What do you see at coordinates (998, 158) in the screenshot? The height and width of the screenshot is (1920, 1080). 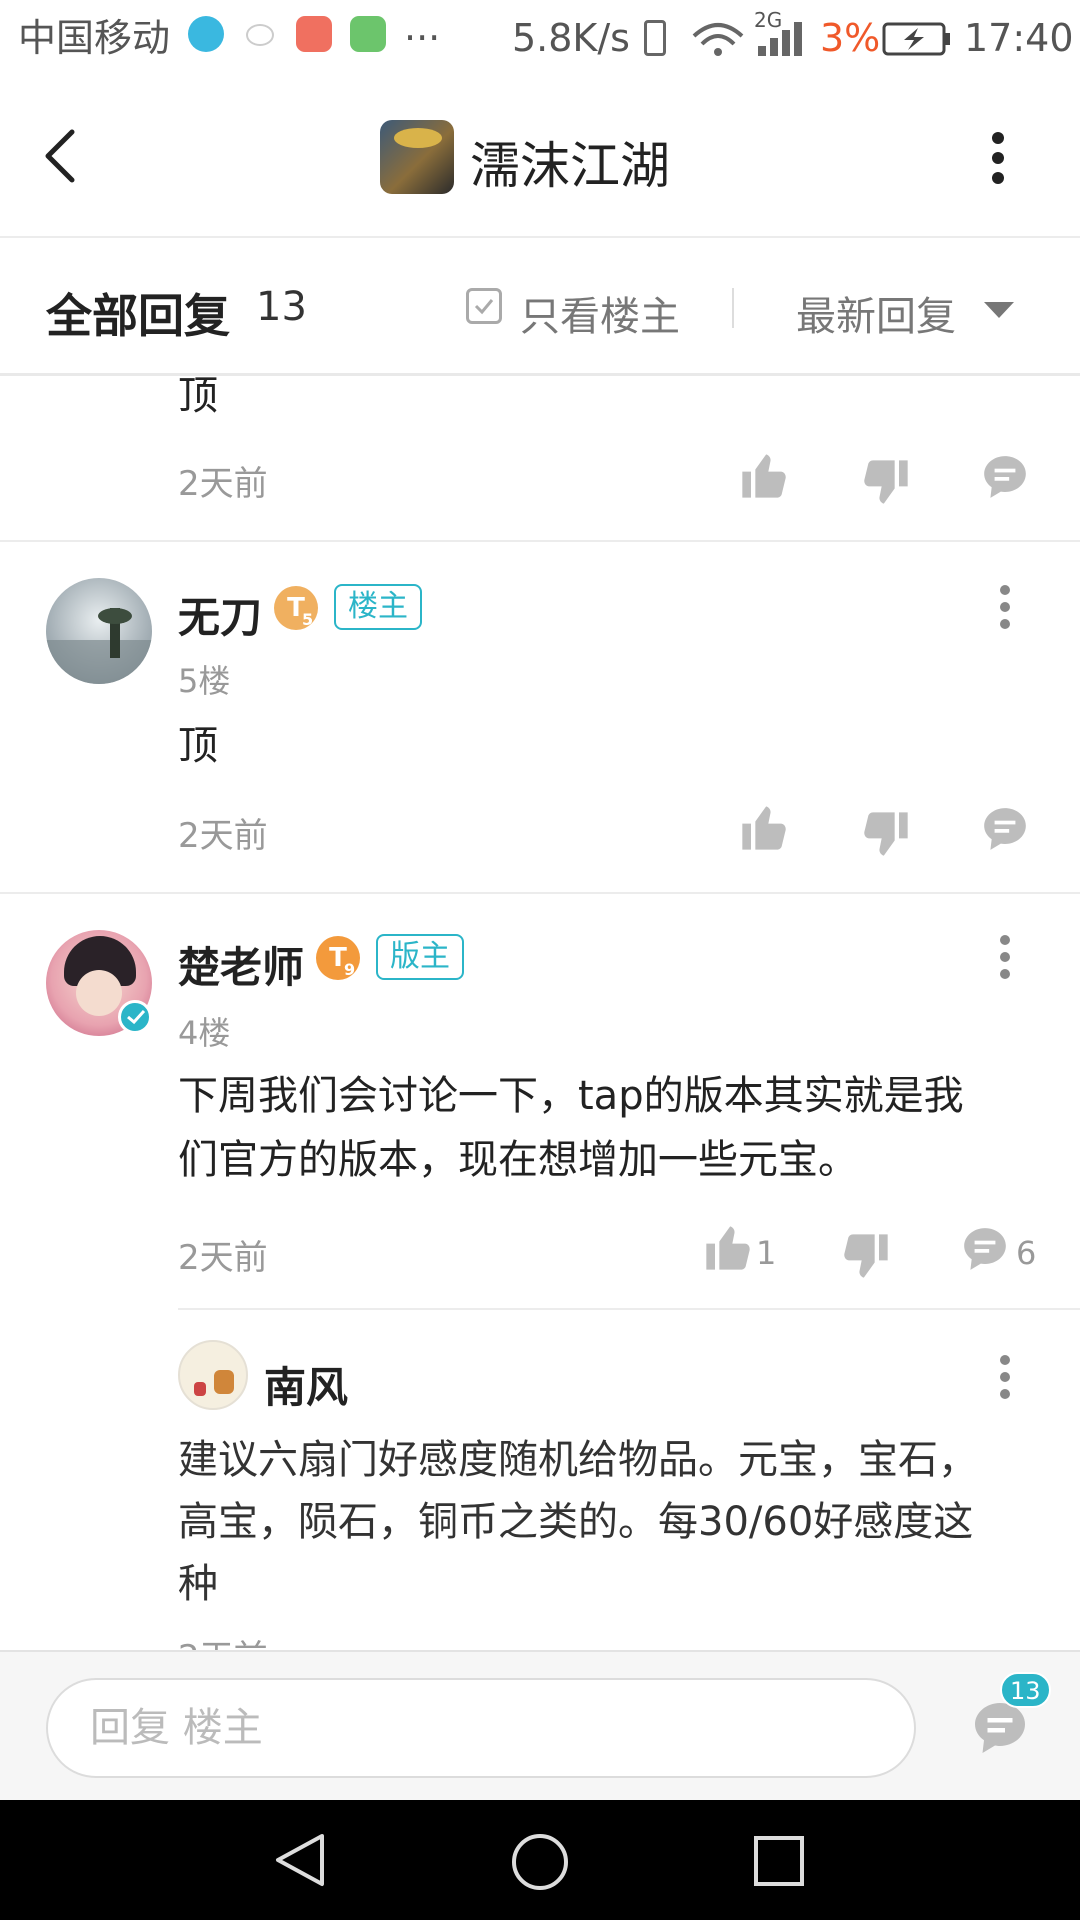 I see `more-options-icon` at bounding box center [998, 158].